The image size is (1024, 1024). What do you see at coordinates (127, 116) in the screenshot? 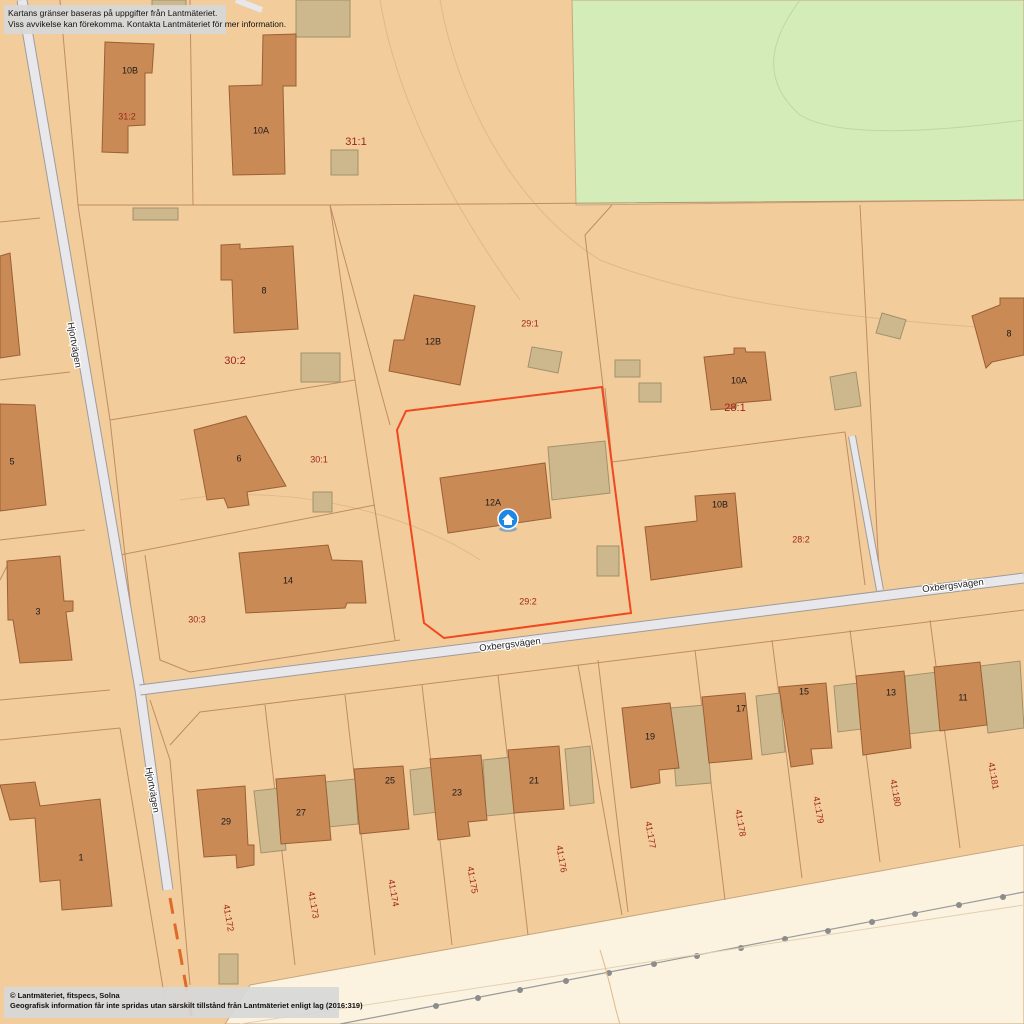
I see `parcel-label: 31:2` at bounding box center [127, 116].